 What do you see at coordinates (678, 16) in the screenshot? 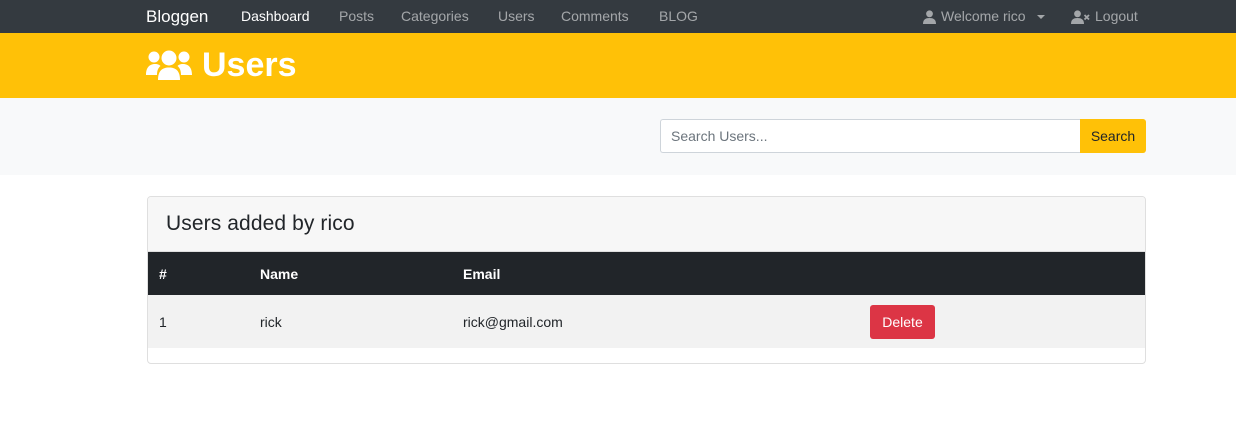
I see `nav-blog: BLOG` at bounding box center [678, 16].